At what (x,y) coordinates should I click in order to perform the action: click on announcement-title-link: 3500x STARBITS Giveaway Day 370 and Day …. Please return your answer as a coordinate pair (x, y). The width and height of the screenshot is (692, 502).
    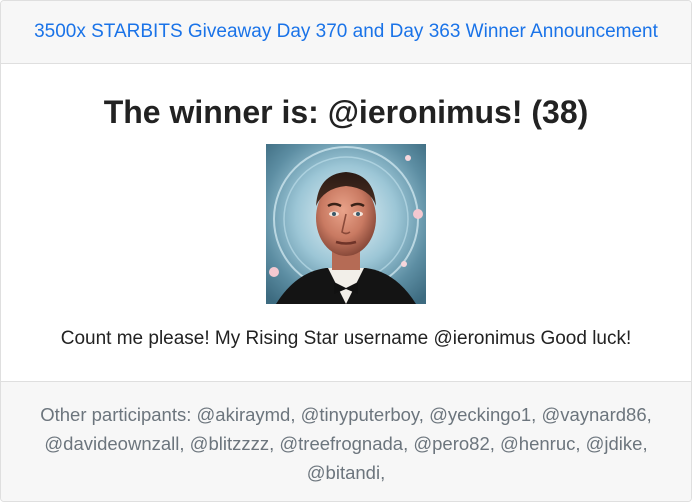
    Looking at the image, I should click on (346, 32).